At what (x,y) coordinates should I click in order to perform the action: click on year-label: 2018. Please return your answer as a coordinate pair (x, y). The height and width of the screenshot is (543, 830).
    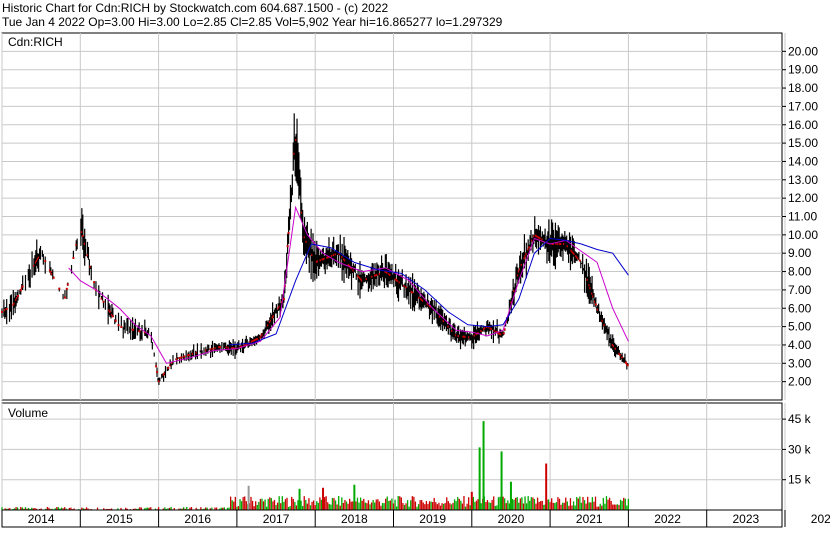
    Looking at the image, I should click on (354, 519).